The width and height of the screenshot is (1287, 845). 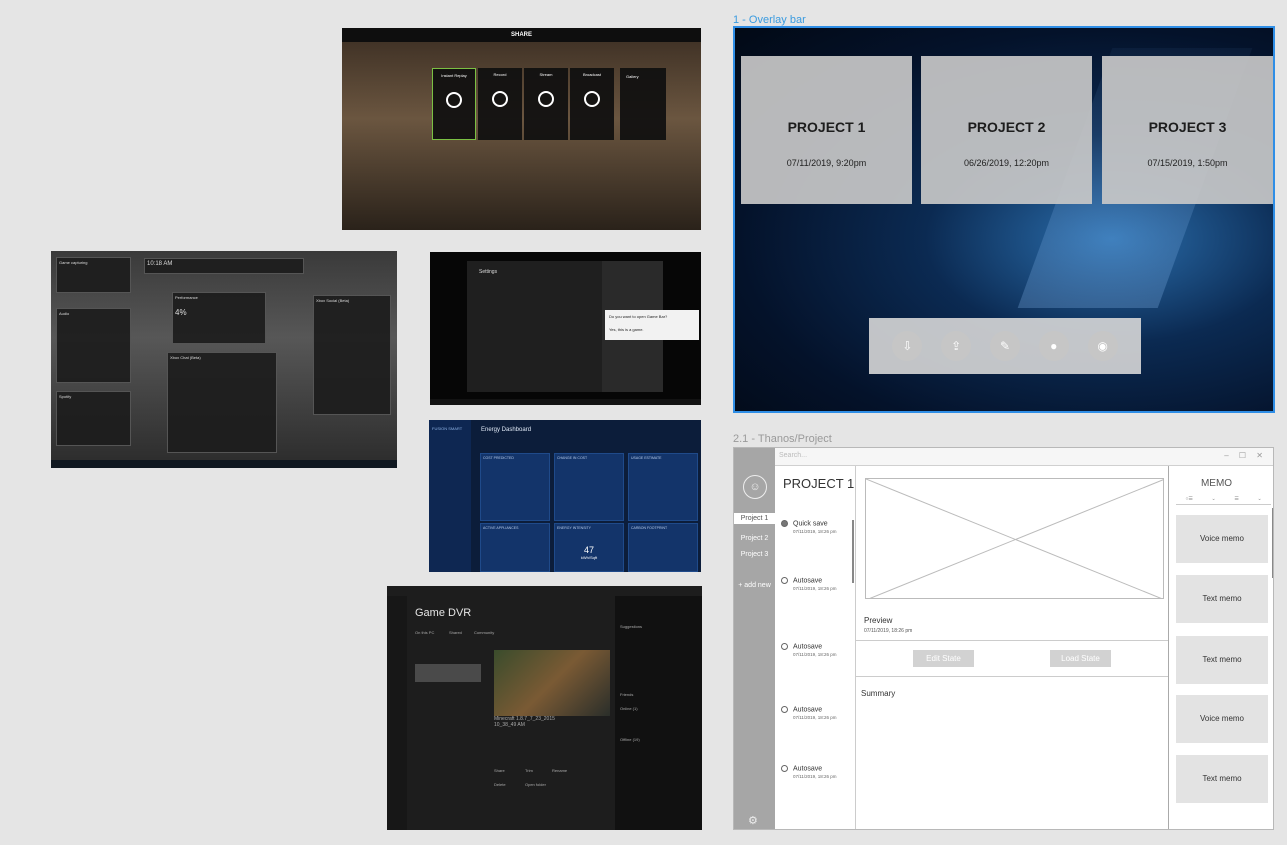 What do you see at coordinates (1006, 163) in the screenshot?
I see `project-date: 06/26/2019, 12:20pm` at bounding box center [1006, 163].